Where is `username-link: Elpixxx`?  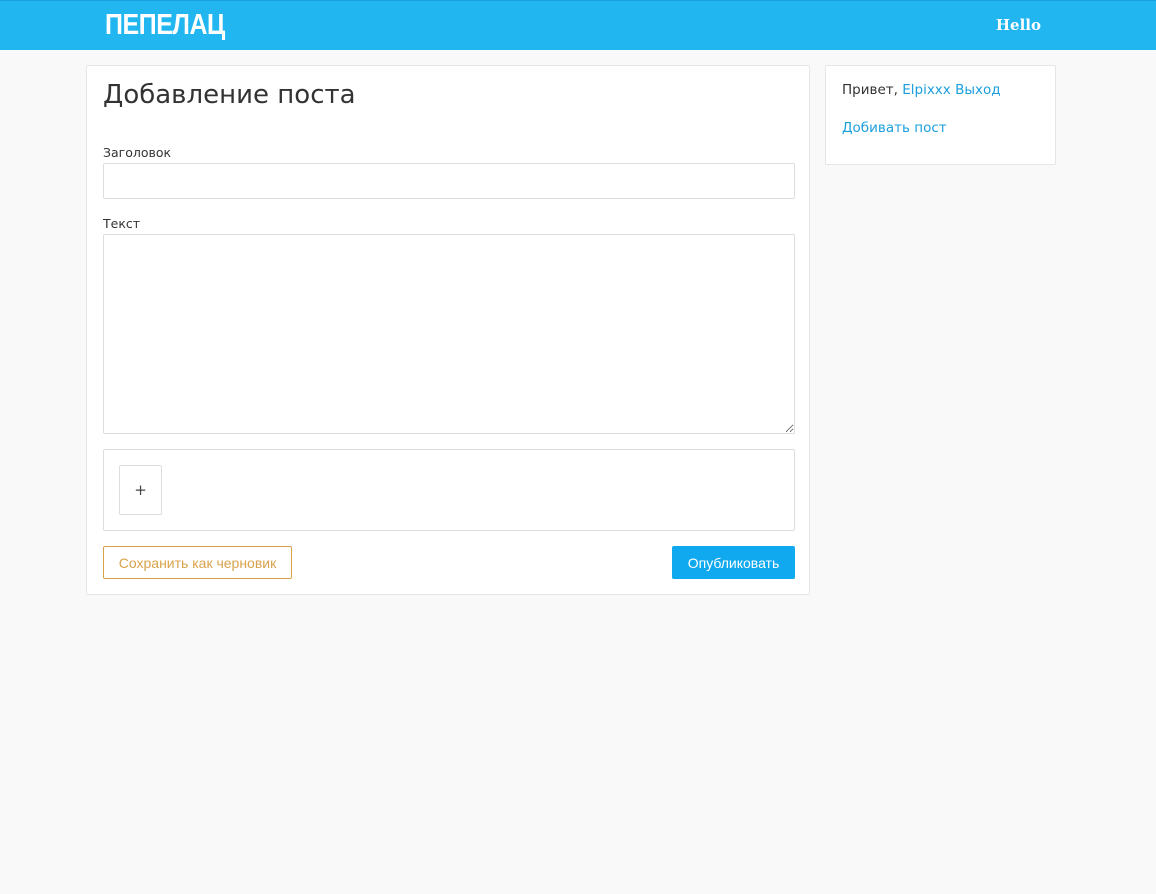 username-link: Elpixxx is located at coordinates (926, 90).